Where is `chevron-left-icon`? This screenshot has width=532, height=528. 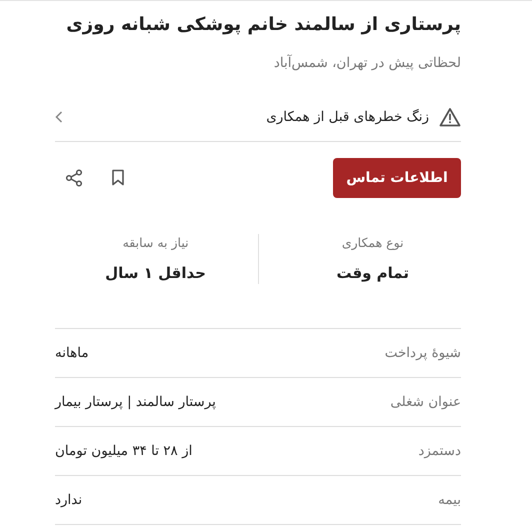 chevron-left-icon is located at coordinates (59, 117).